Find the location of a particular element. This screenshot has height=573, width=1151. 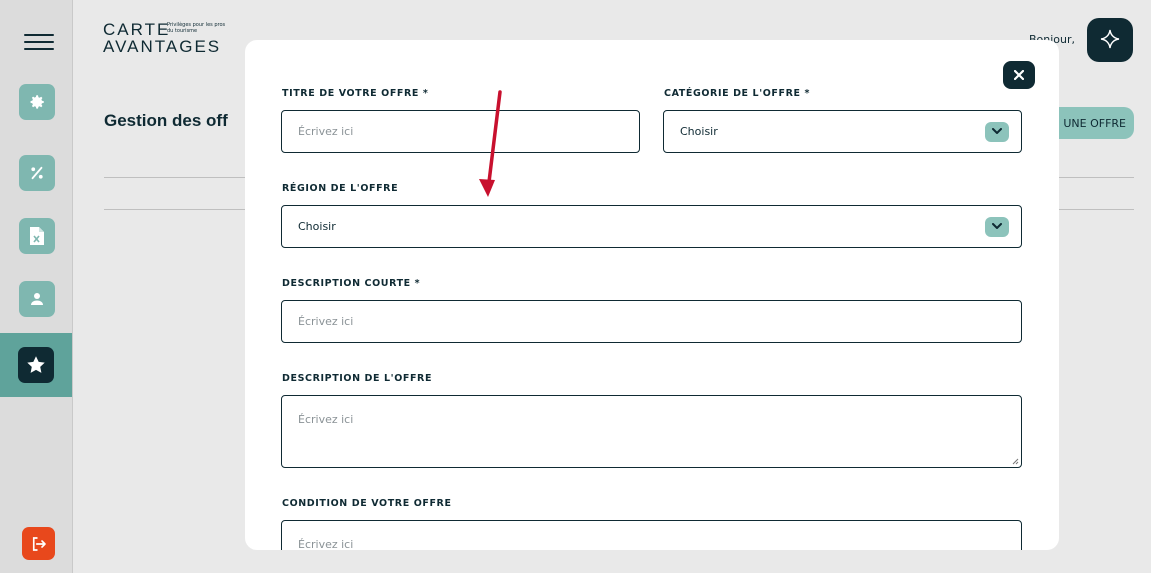

sidebar-item-export is located at coordinates (37, 236).